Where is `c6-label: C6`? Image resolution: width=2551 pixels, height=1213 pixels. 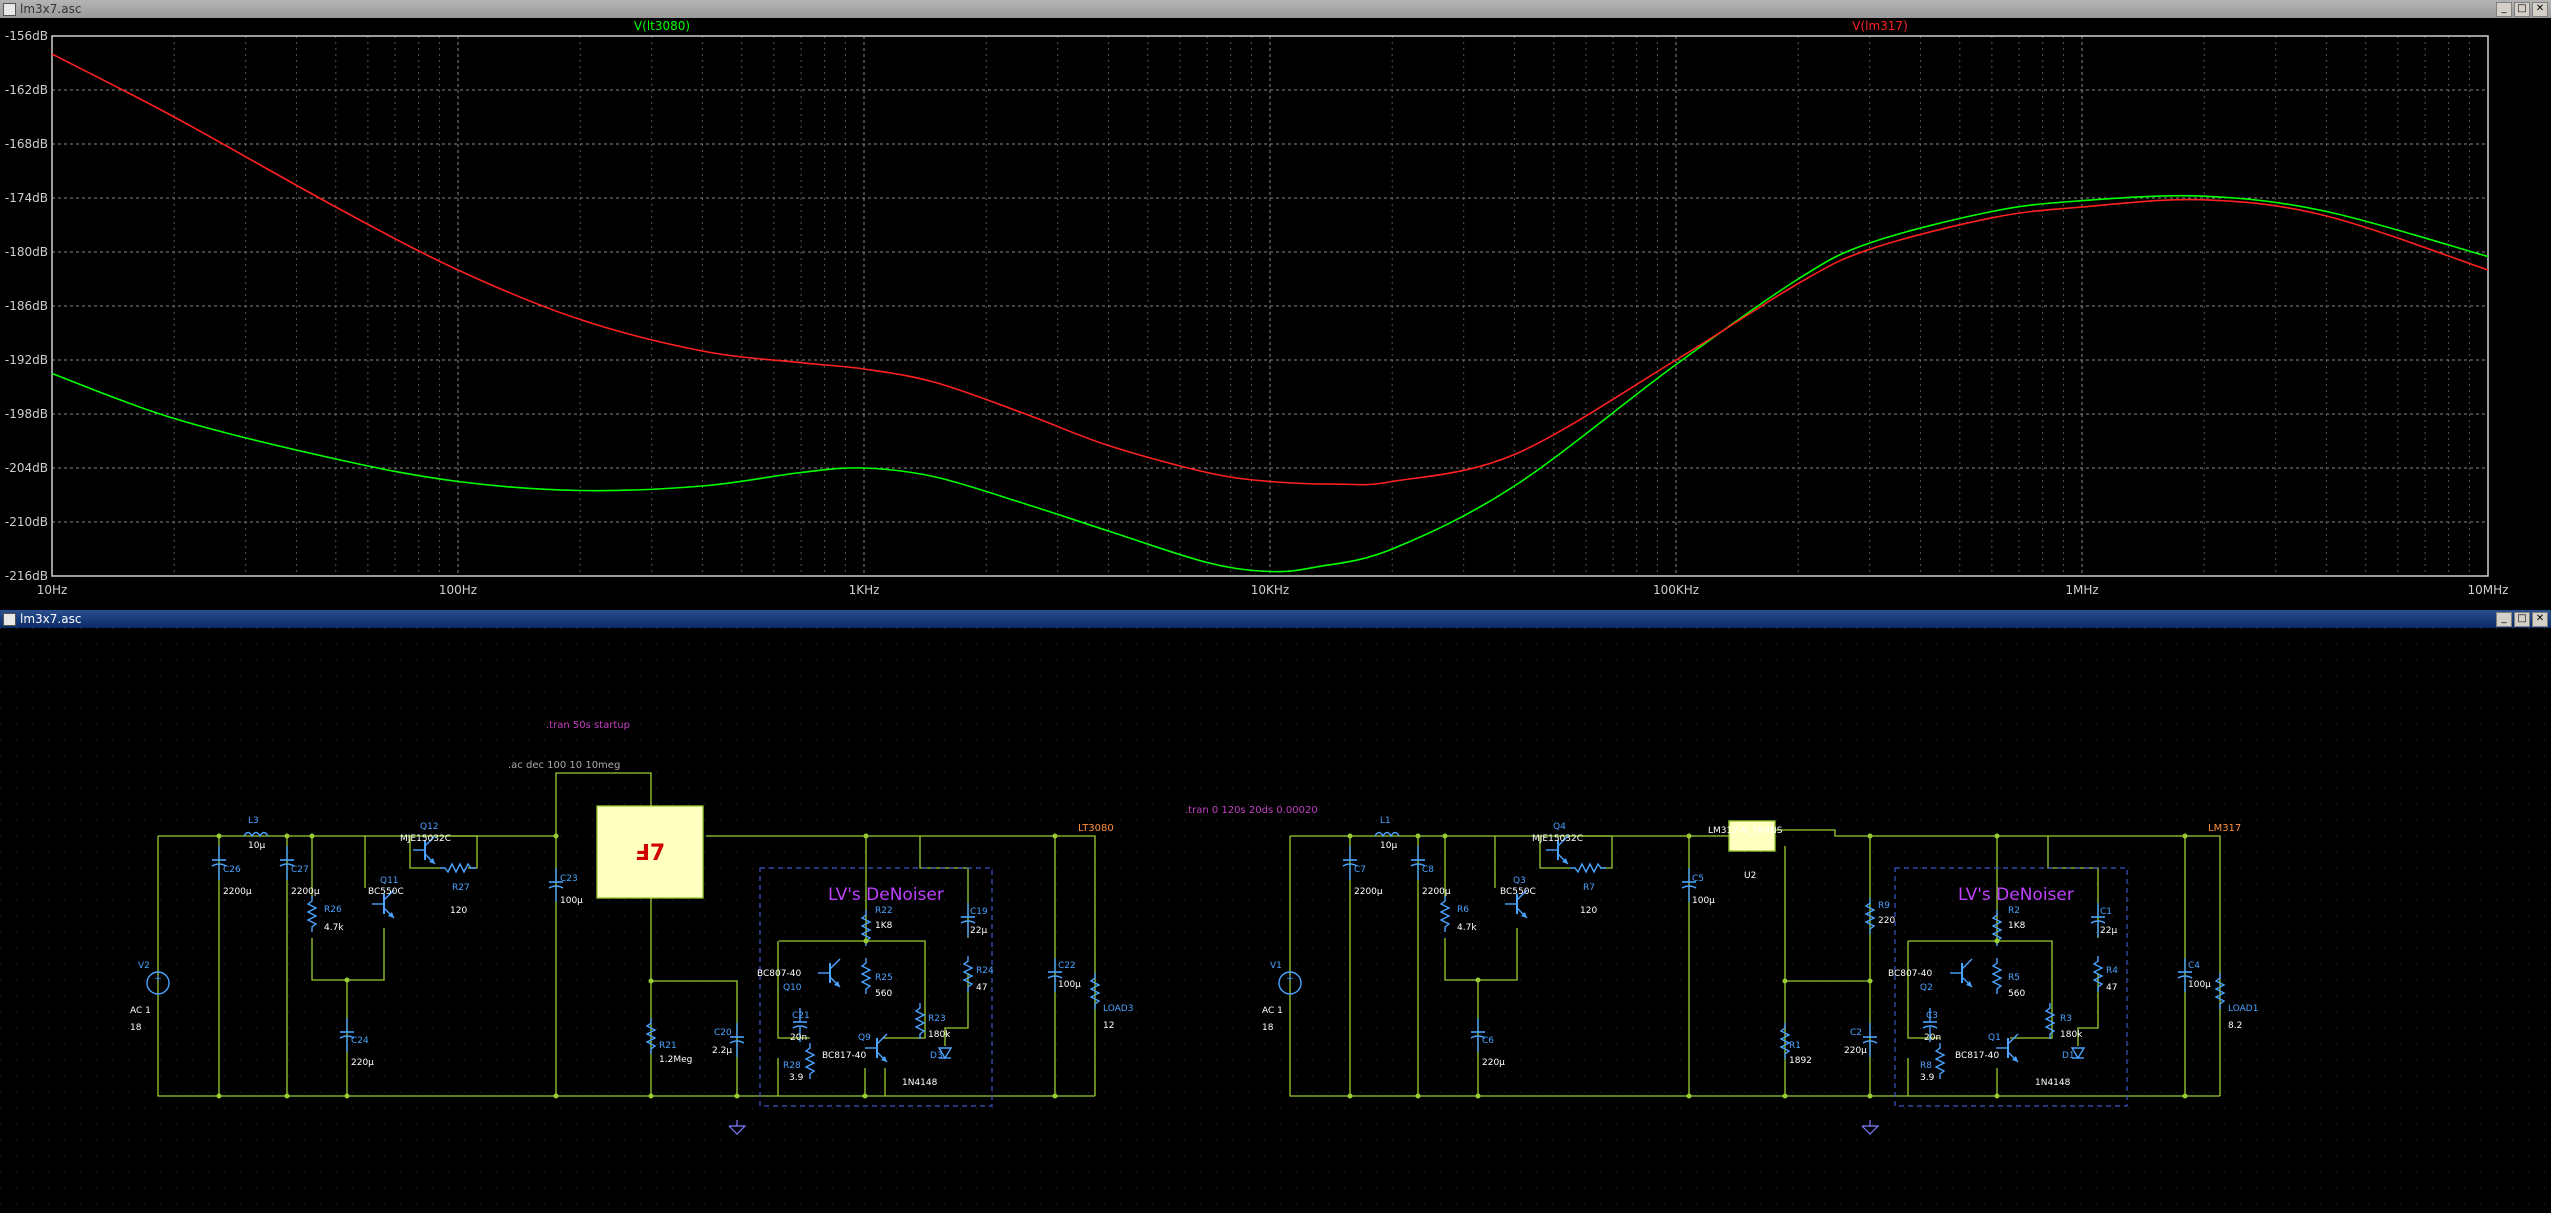 c6-label: C6 is located at coordinates (1488, 1041).